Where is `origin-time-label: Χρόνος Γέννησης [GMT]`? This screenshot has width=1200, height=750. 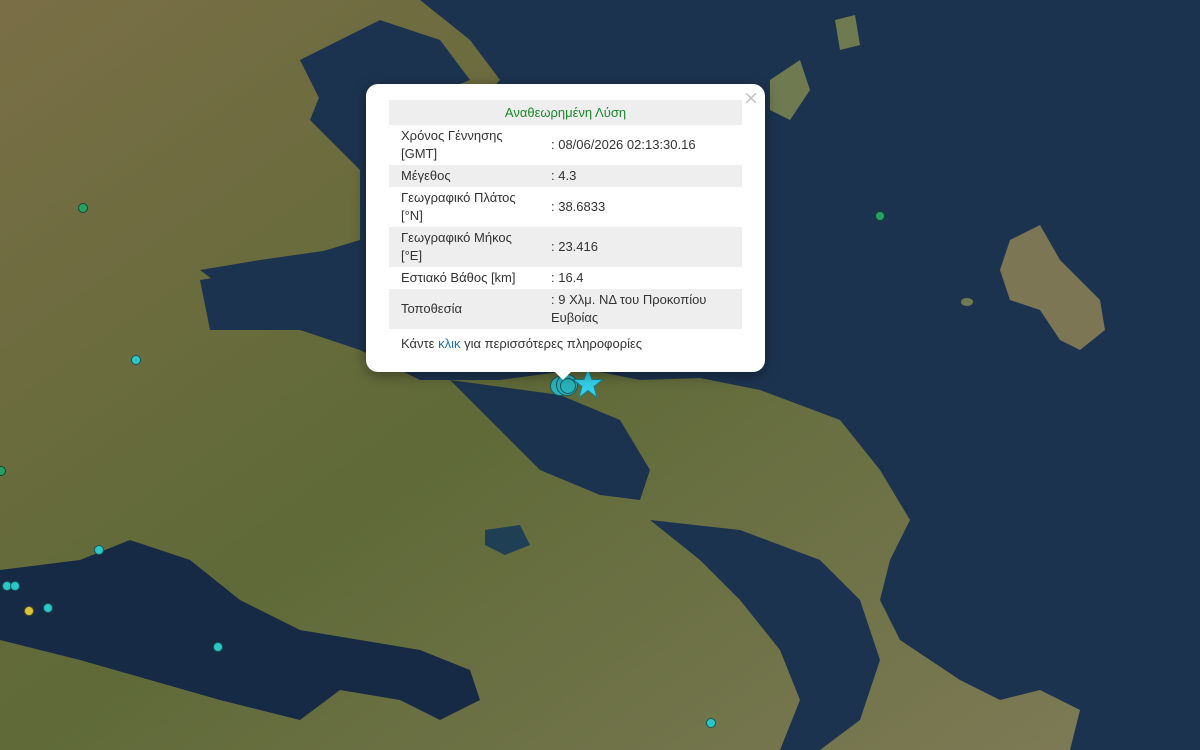
origin-time-label: Χρόνος Γέννησης [GMT] is located at coordinates (452, 144).